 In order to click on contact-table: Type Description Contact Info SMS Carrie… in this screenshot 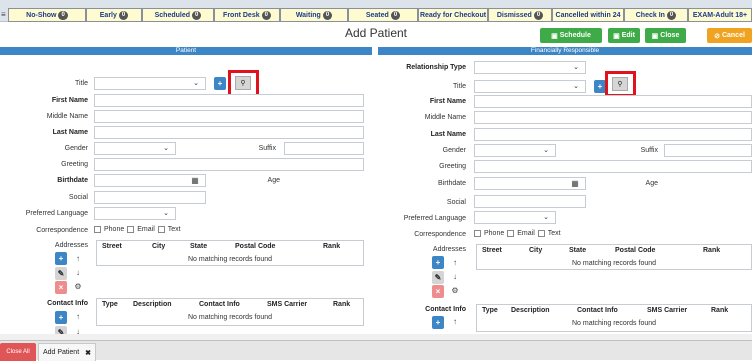, I will do `click(614, 318)`.